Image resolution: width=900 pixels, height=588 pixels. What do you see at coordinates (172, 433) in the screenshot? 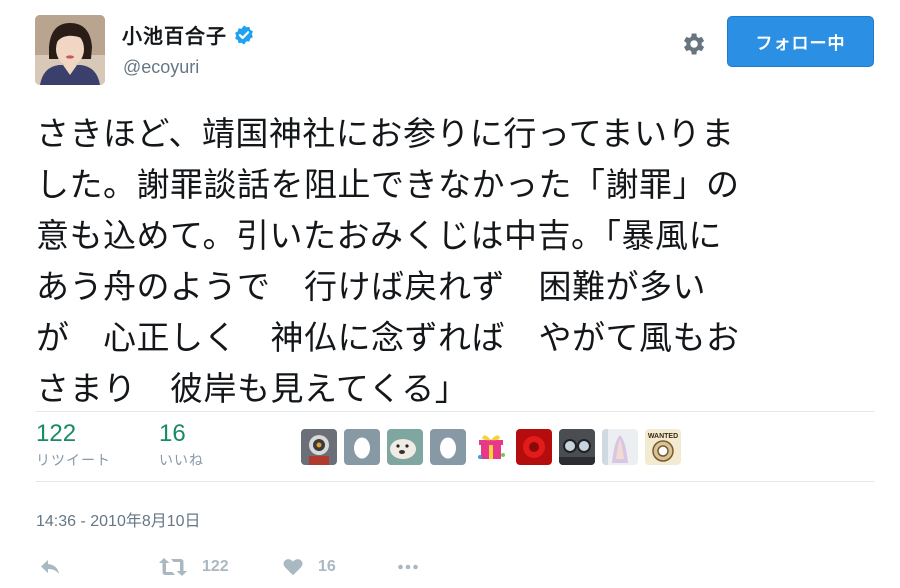
I see `like-count: 16` at bounding box center [172, 433].